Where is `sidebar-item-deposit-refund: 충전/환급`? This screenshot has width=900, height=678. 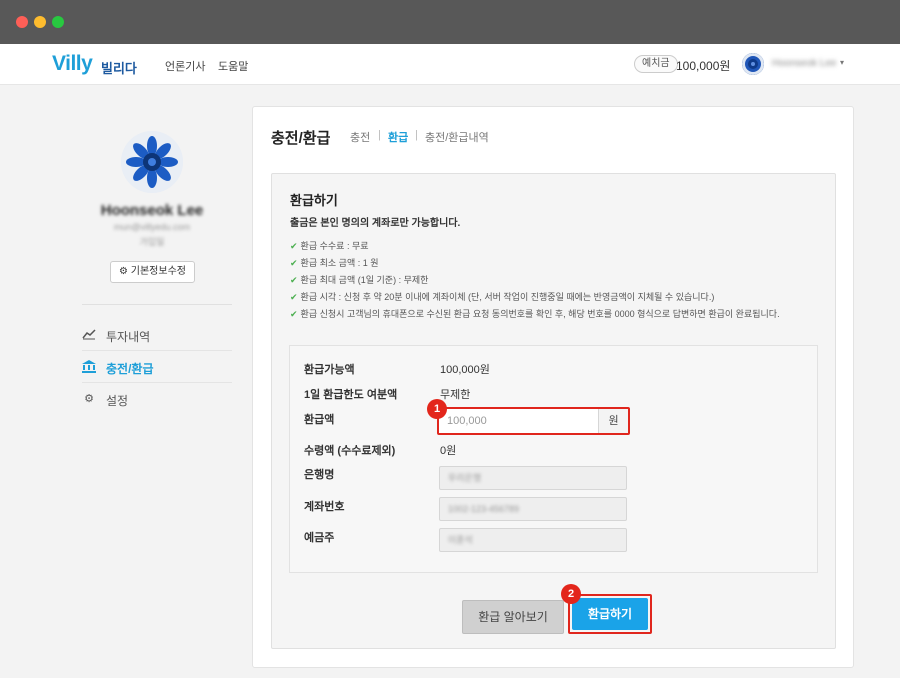
sidebar-item-deposit-refund: 충전/환급 is located at coordinates (157, 367).